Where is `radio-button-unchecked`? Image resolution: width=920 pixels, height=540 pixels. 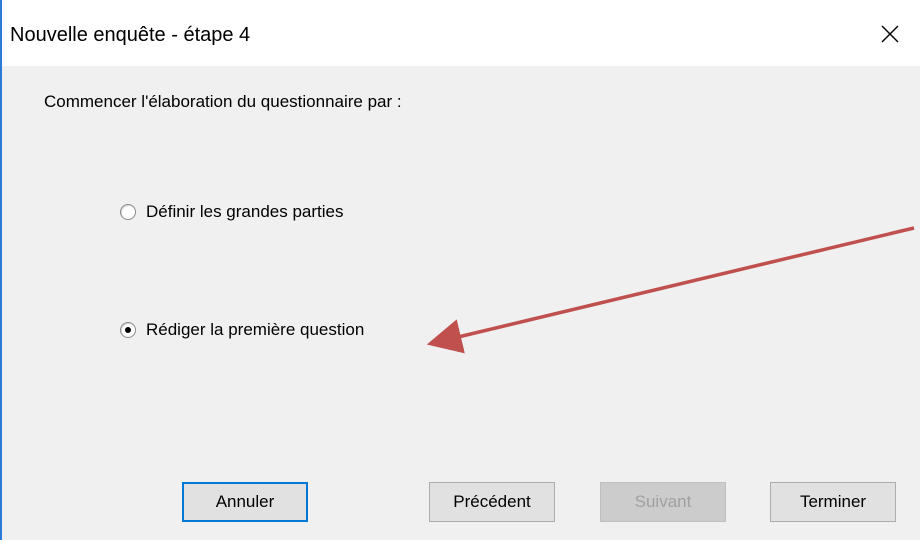 radio-button-unchecked is located at coordinates (128, 212).